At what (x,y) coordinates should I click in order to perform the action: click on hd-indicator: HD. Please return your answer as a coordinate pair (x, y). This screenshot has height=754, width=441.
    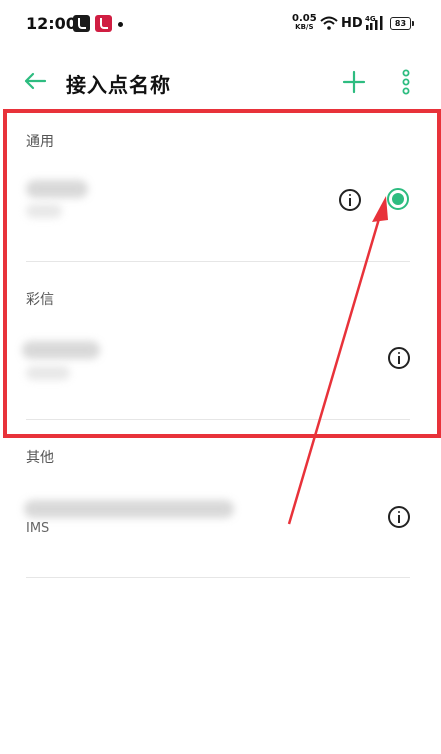
    Looking at the image, I should click on (352, 23).